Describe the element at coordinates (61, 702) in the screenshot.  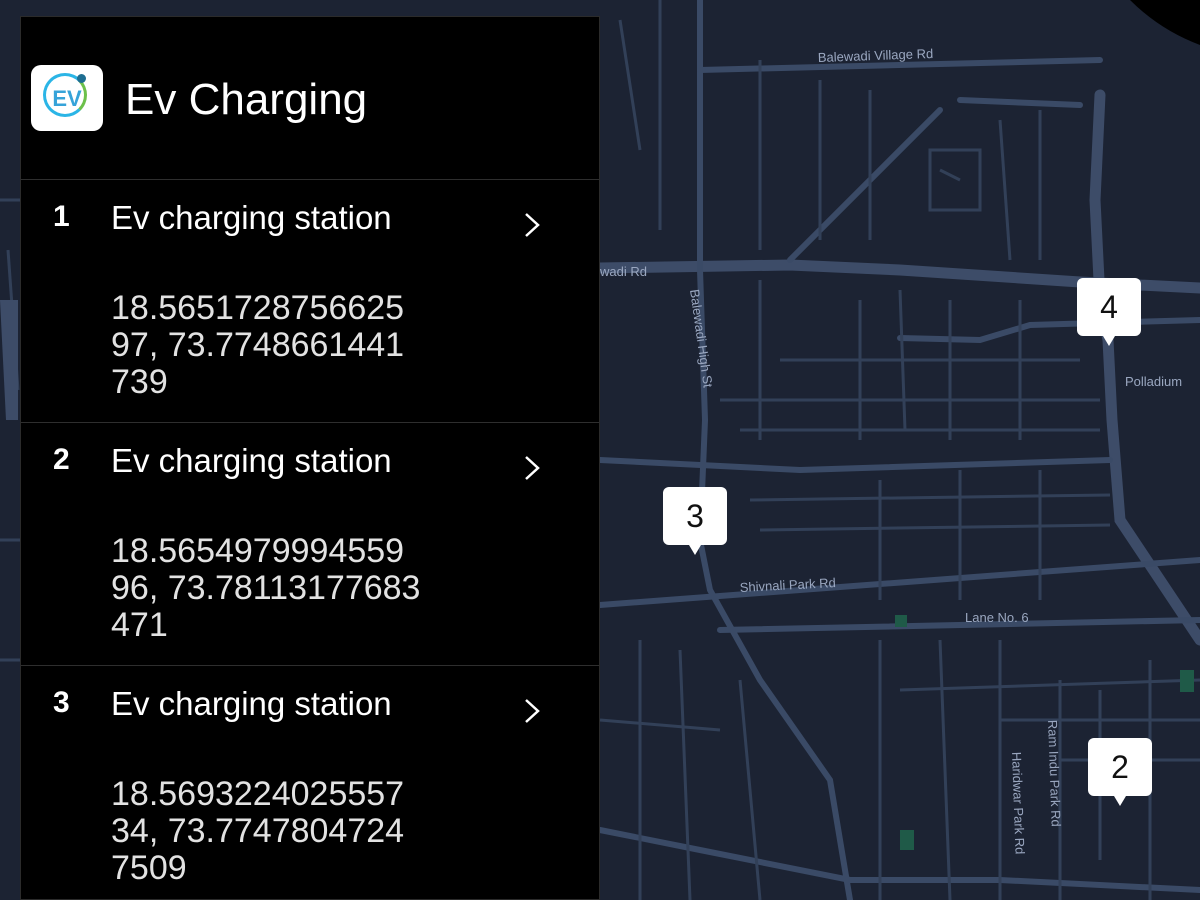
I see `station-number: 3` at that location.